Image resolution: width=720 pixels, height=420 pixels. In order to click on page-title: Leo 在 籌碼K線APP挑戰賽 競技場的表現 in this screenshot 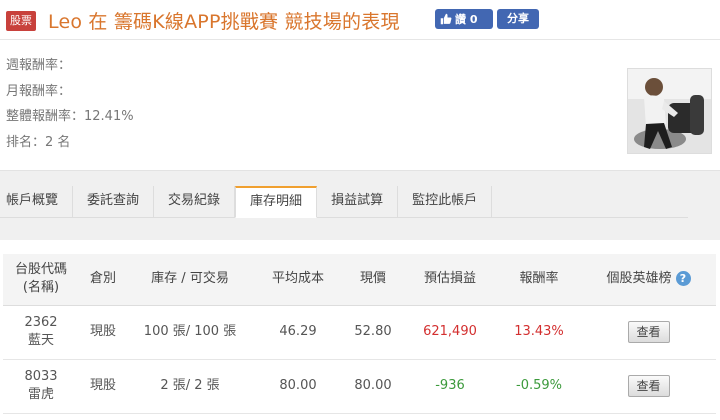, I will do `click(224, 22)`.